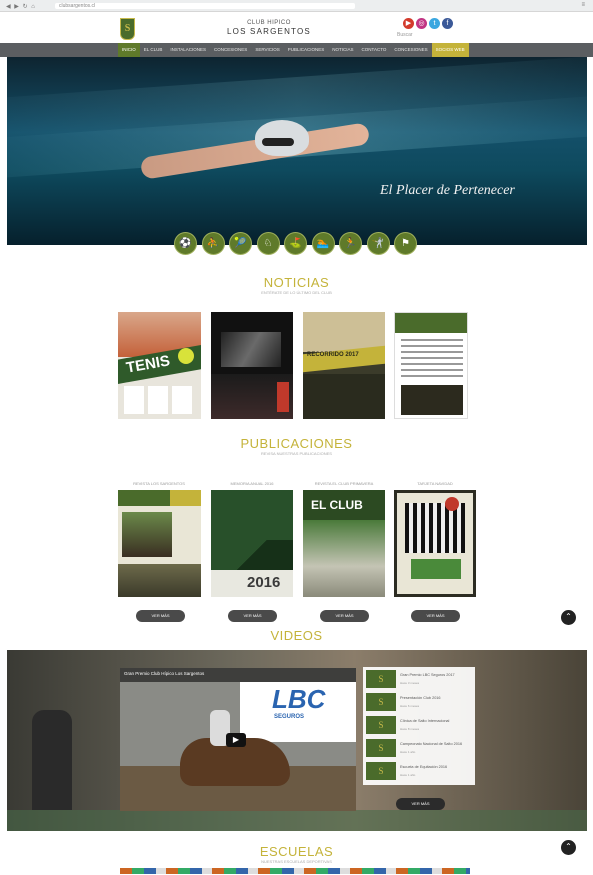 The width and height of the screenshot is (593, 875). What do you see at coordinates (434, 23) in the screenshot?
I see `twitter-icon: t` at bounding box center [434, 23].